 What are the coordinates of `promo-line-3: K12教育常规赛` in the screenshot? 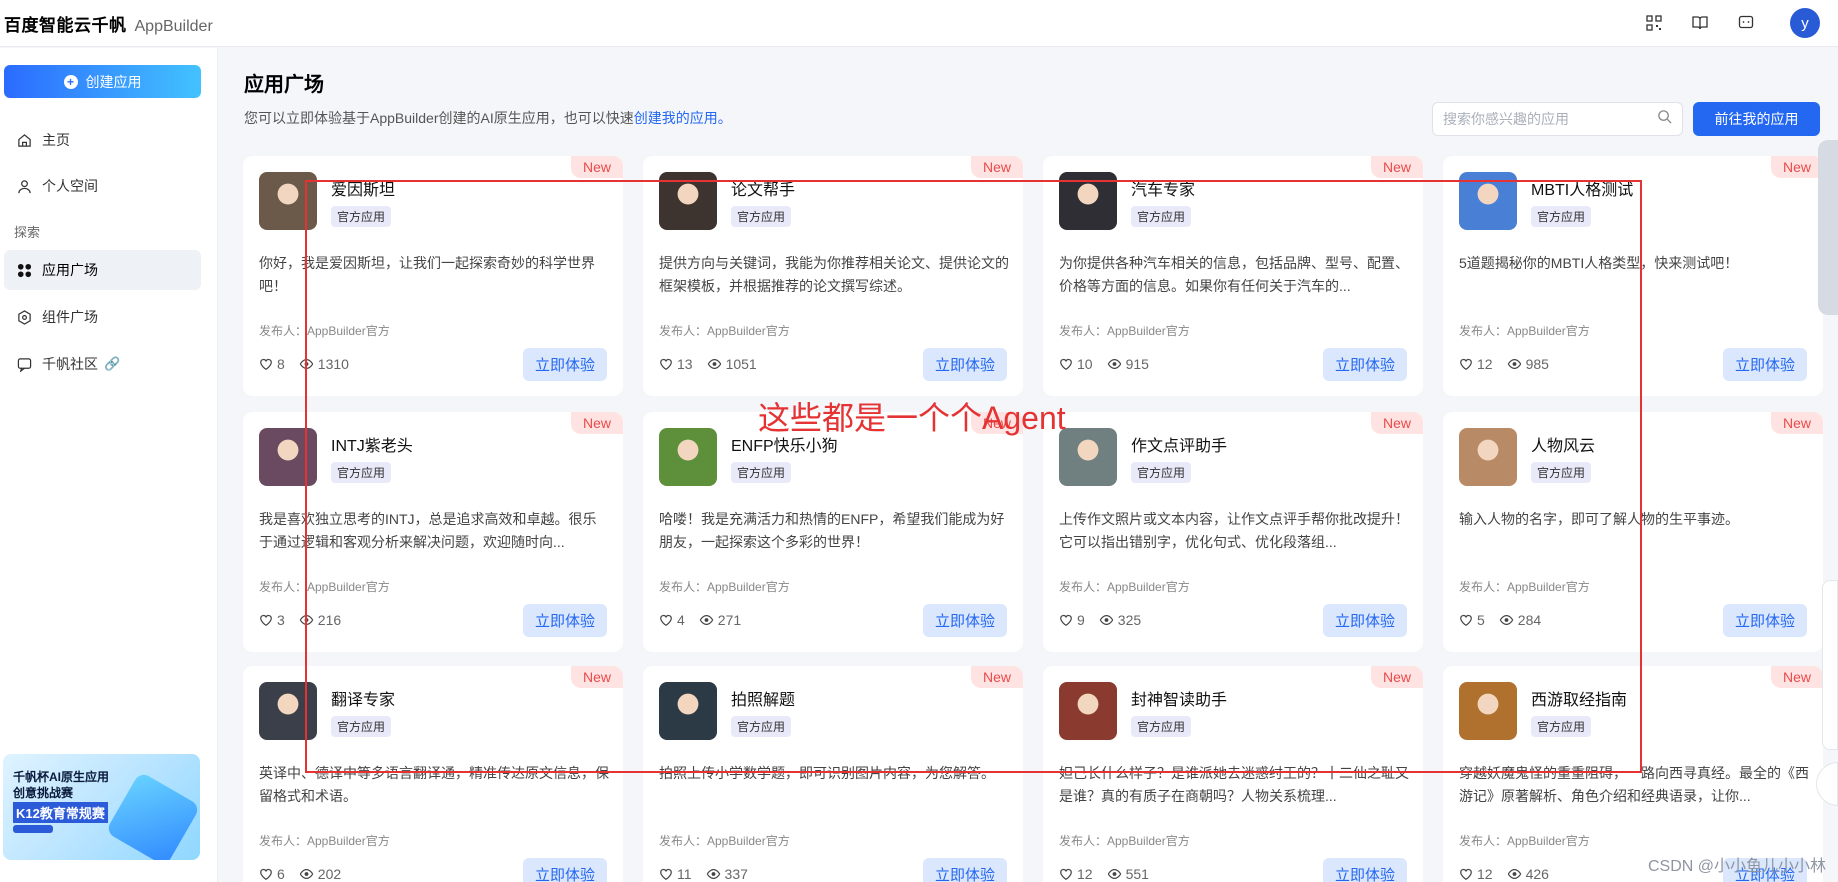 It's located at (60, 812).